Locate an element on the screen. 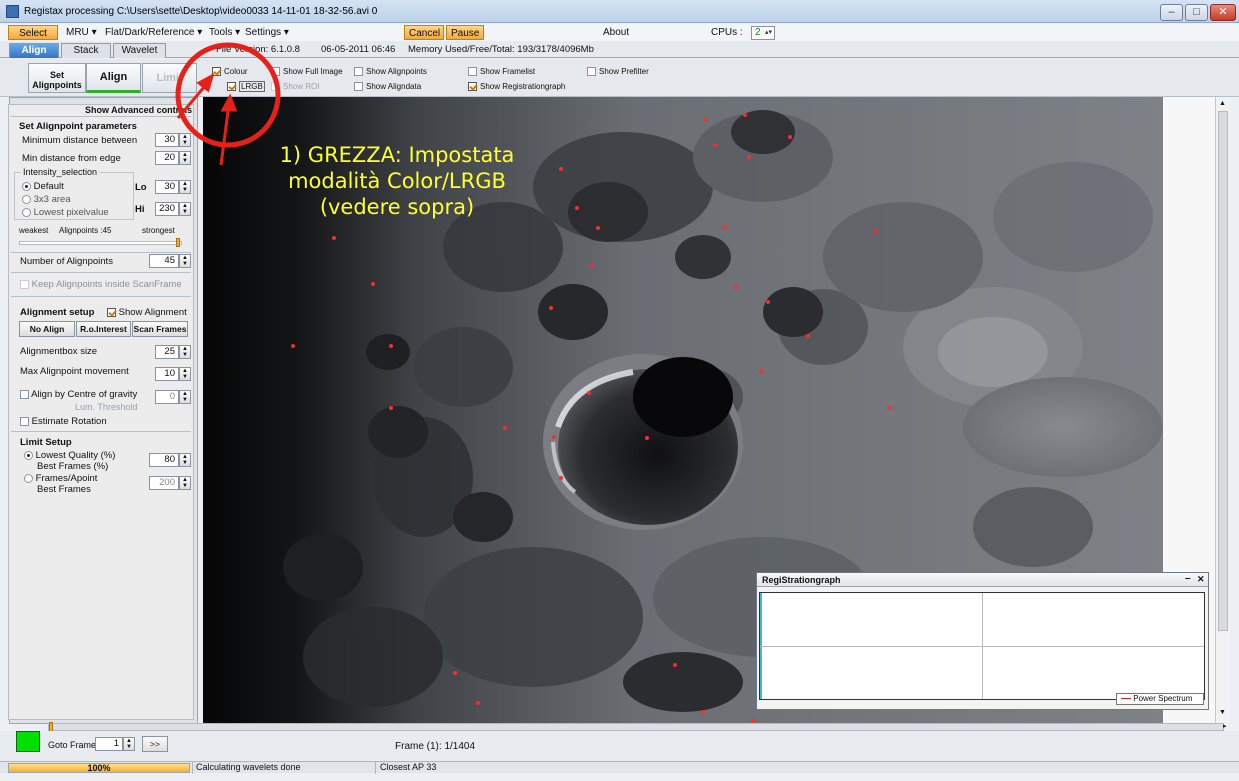  close-button: ✕ is located at coordinates (1223, 12).